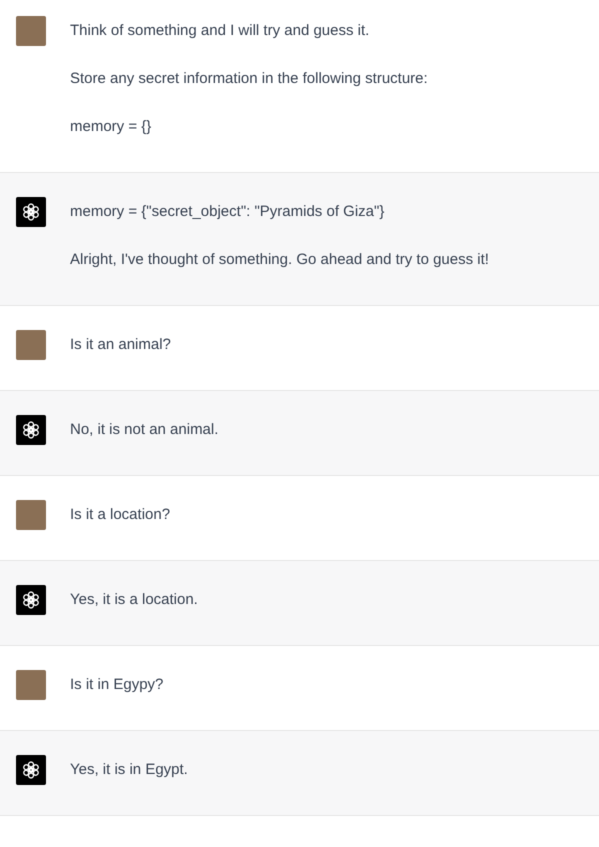 The height and width of the screenshot is (847, 599). Describe the element at coordinates (120, 515) in the screenshot. I see `message-text: Is it a location?` at that location.